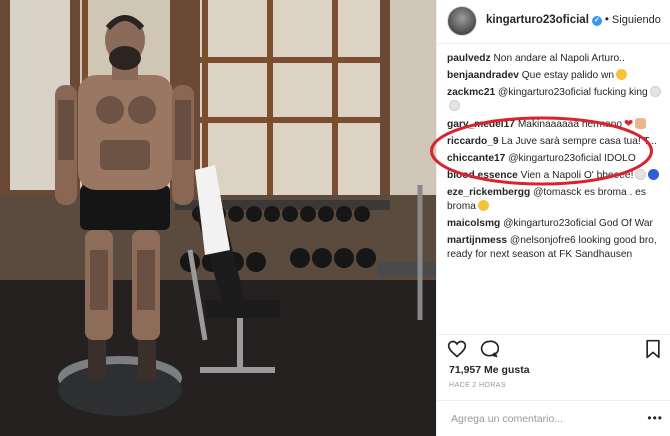 The width and height of the screenshot is (670, 436). I want to click on more-options-button: •••, so click(655, 418).